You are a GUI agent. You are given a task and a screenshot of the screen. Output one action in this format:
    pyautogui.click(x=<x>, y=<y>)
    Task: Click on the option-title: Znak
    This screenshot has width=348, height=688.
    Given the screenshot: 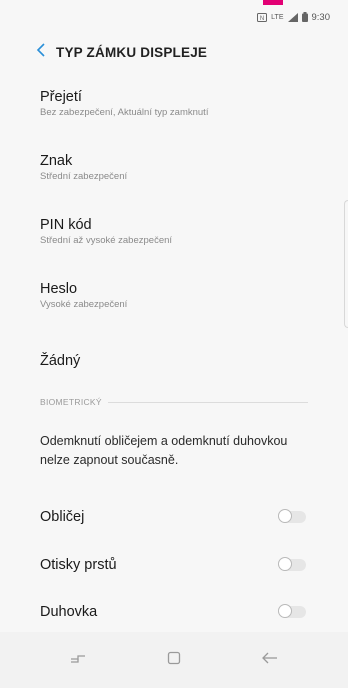 What is the action you would take?
    pyautogui.click(x=56, y=161)
    